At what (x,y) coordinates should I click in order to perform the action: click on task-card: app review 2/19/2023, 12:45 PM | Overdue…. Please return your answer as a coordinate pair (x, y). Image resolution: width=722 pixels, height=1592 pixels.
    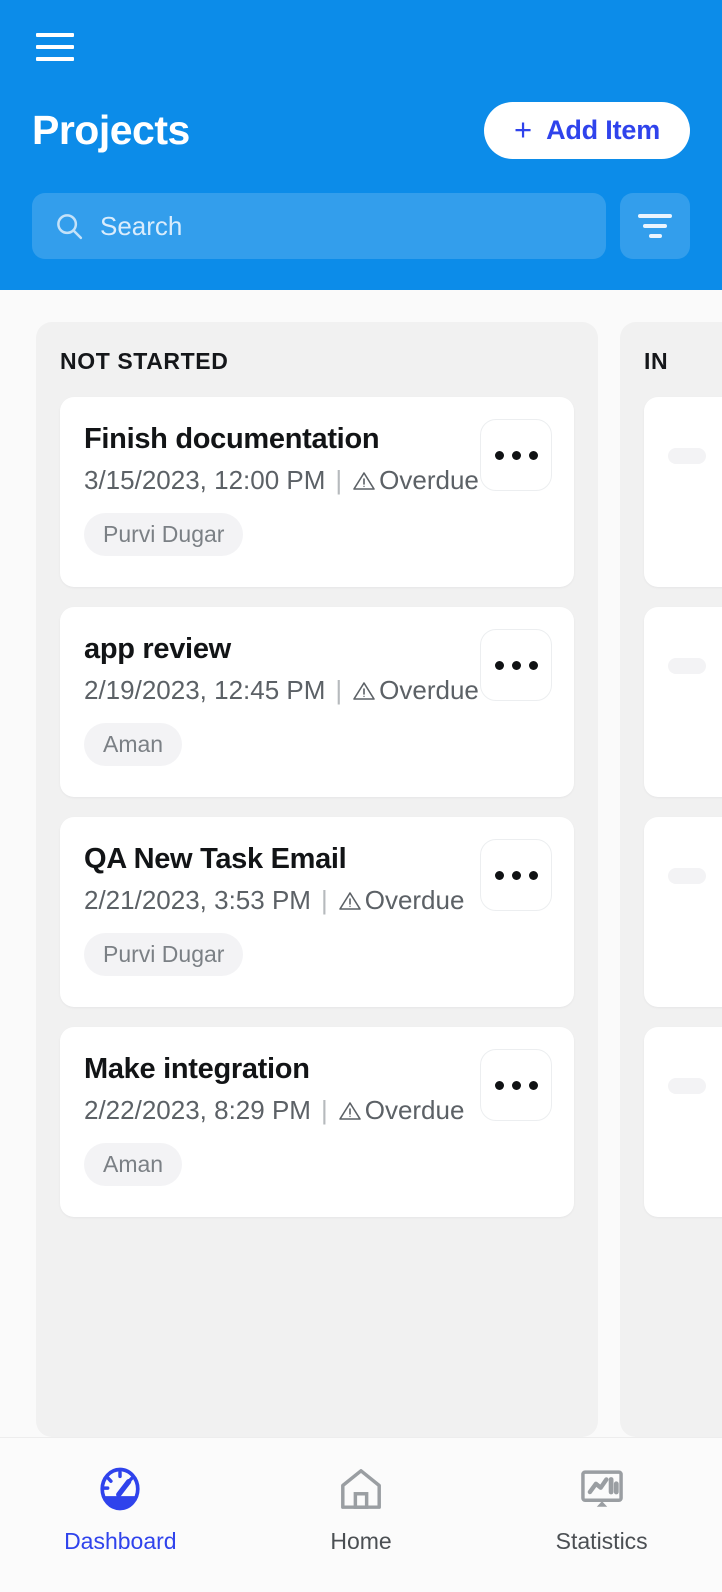
    Looking at the image, I should click on (317, 702).